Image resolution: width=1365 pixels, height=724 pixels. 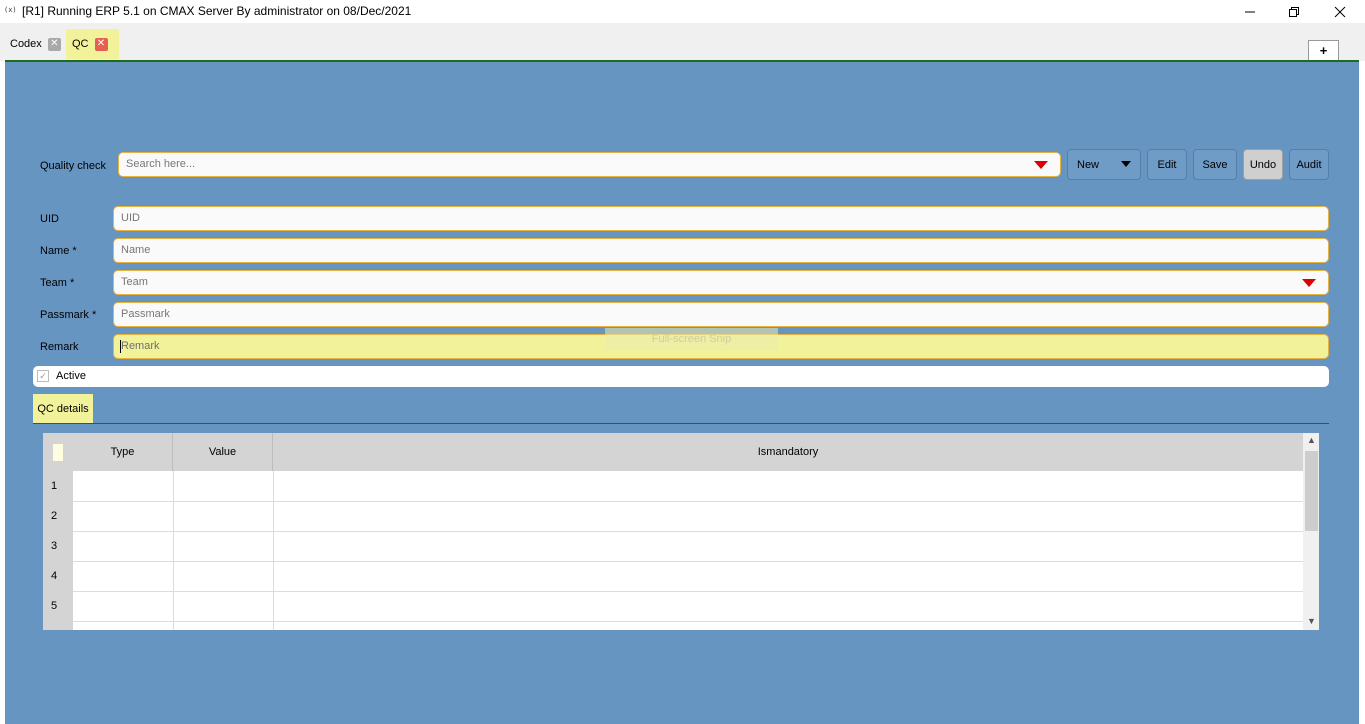 What do you see at coordinates (1215, 164) in the screenshot?
I see `save-button: Save` at bounding box center [1215, 164].